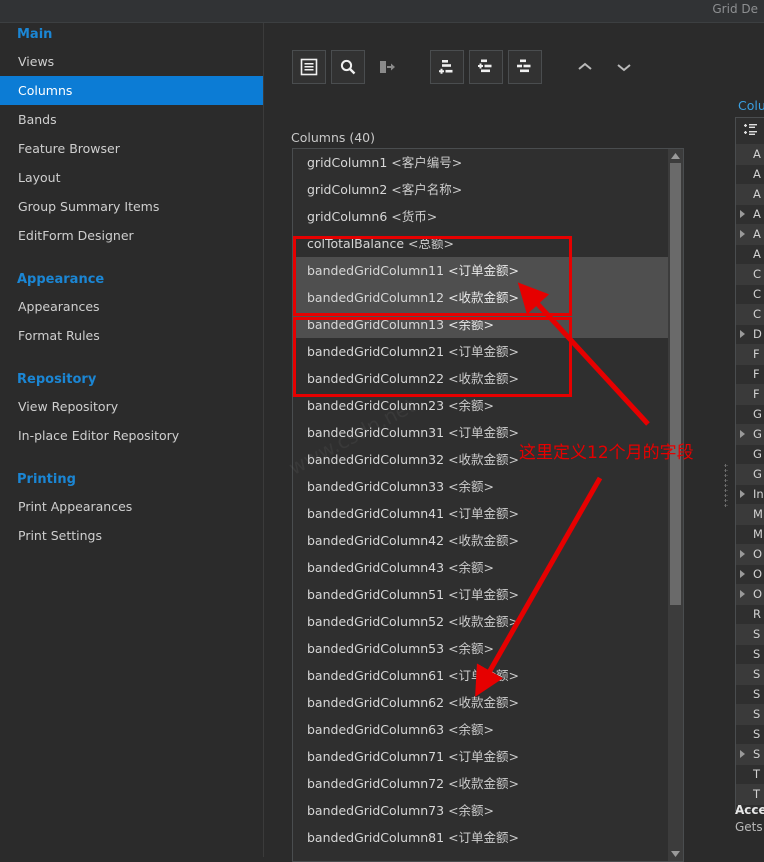 This screenshot has width=764, height=862. What do you see at coordinates (131, 235) in the screenshot?
I see `sidebar-item-editform-designer: EditForm Designer` at bounding box center [131, 235].